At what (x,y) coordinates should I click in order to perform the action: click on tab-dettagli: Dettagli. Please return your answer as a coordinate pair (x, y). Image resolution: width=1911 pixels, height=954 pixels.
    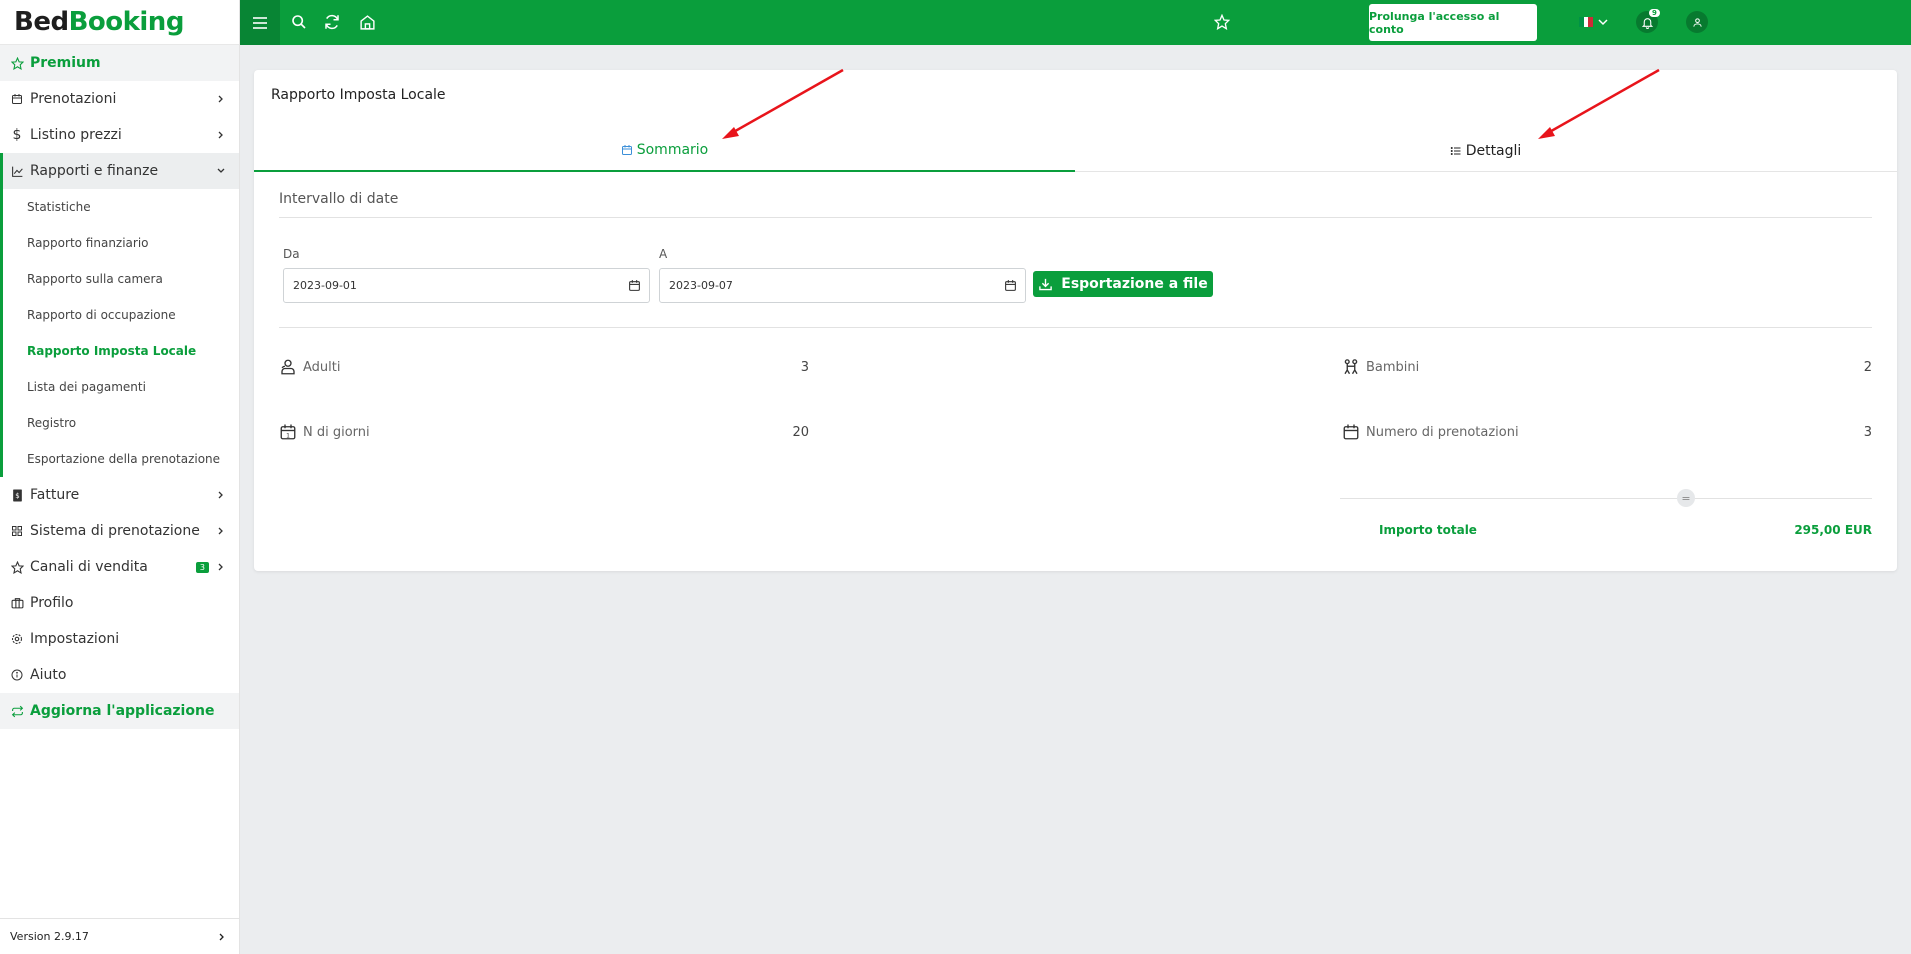
    Looking at the image, I should click on (1485, 151).